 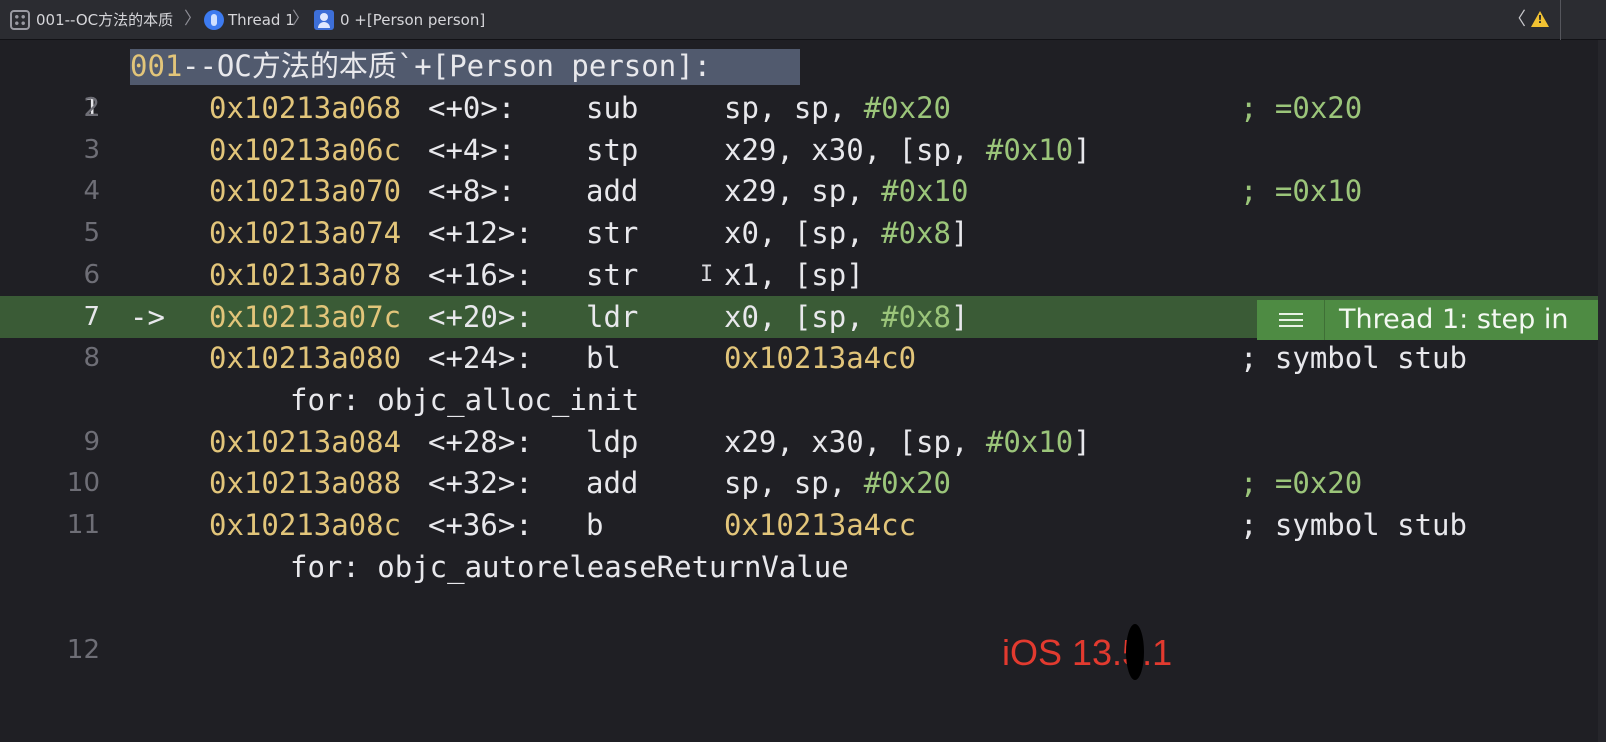 I want to click on instruction-opcode: bl, so click(x=603, y=358).